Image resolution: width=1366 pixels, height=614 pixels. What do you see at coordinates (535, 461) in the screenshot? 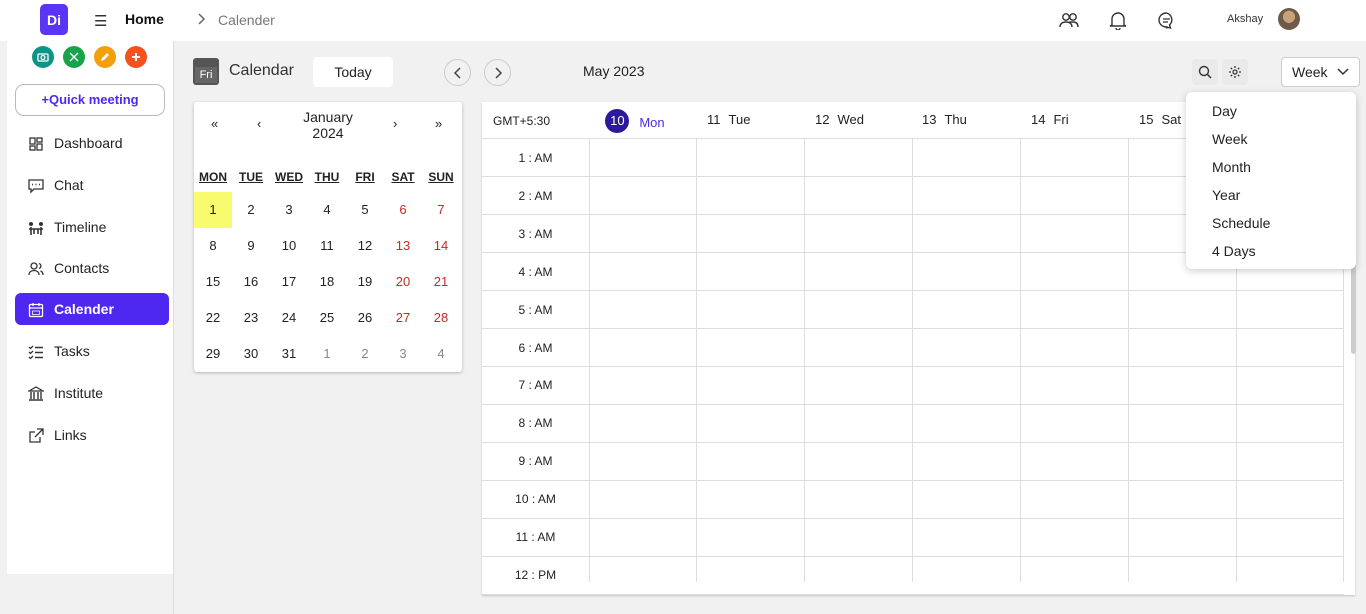
I see `time-label: 9 : AM` at bounding box center [535, 461].